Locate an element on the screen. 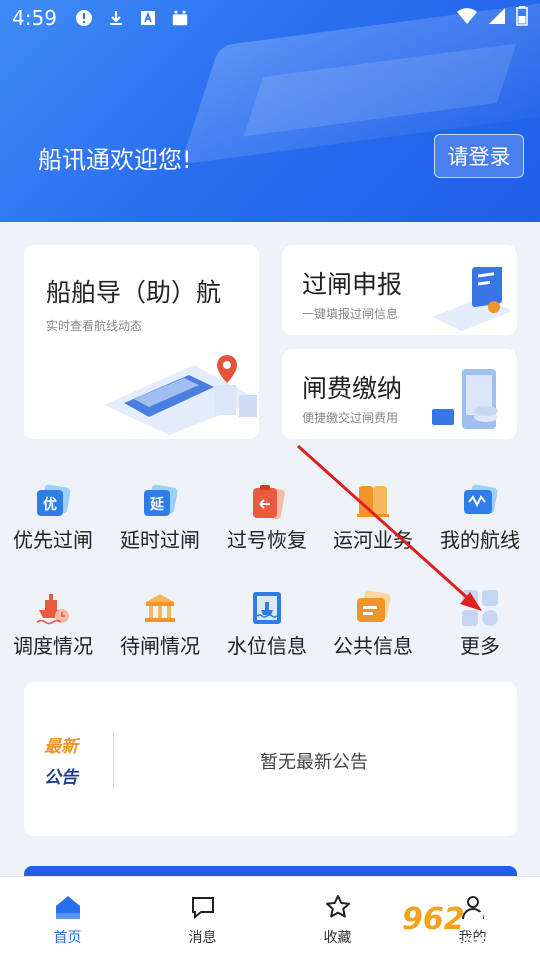  priority-icon: 优 is located at coordinates (54, 500).